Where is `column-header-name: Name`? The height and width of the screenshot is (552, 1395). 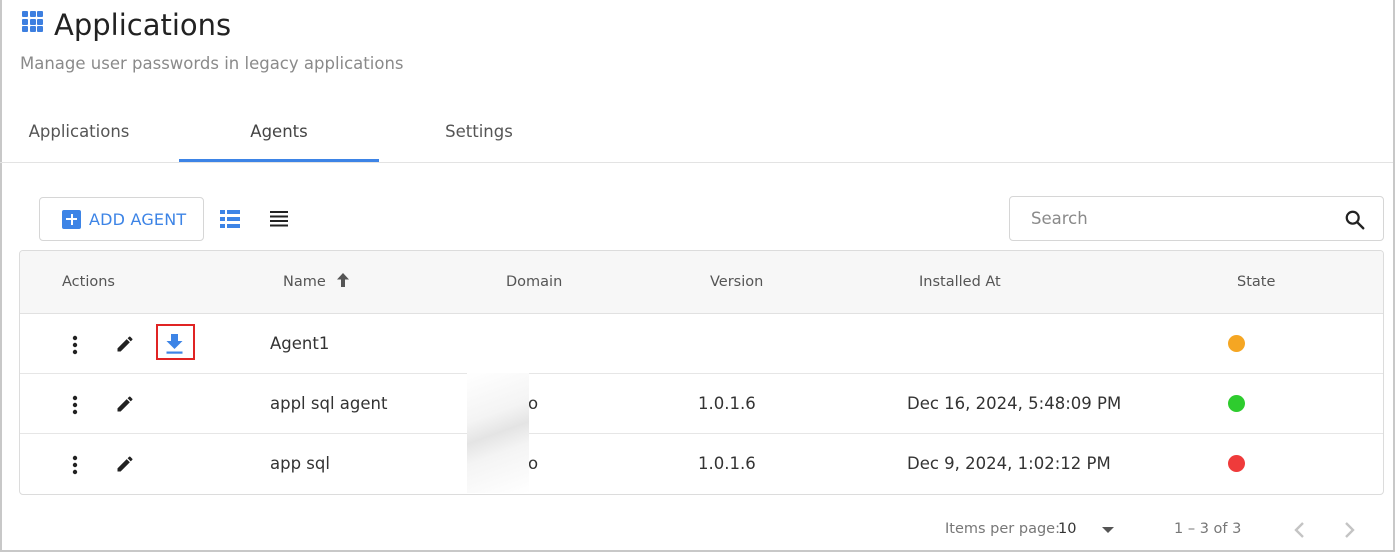
column-header-name: Name is located at coordinates (316, 282).